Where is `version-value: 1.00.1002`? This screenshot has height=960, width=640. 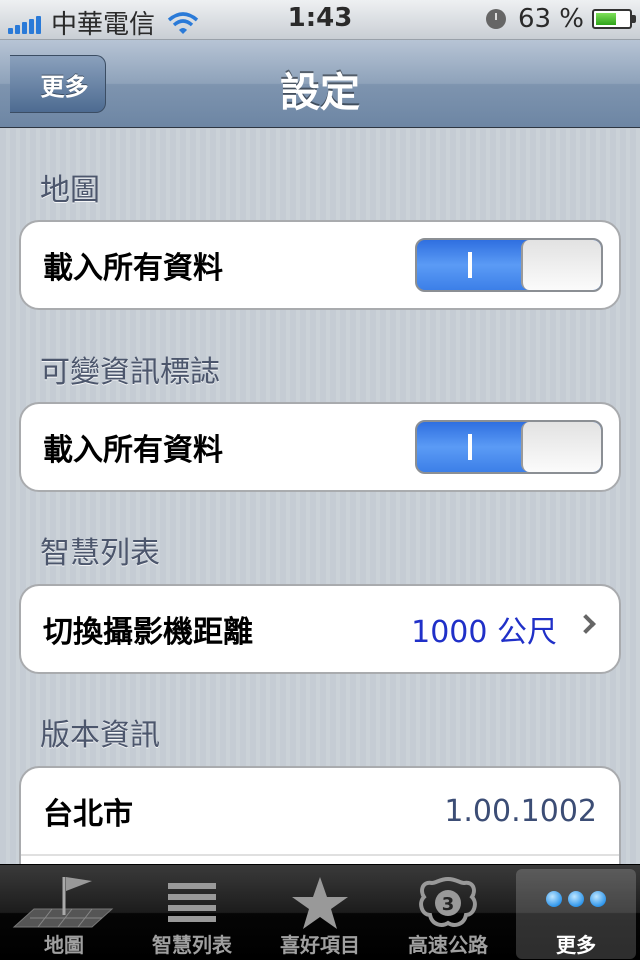
version-value: 1.00.1002 is located at coordinates (520, 811).